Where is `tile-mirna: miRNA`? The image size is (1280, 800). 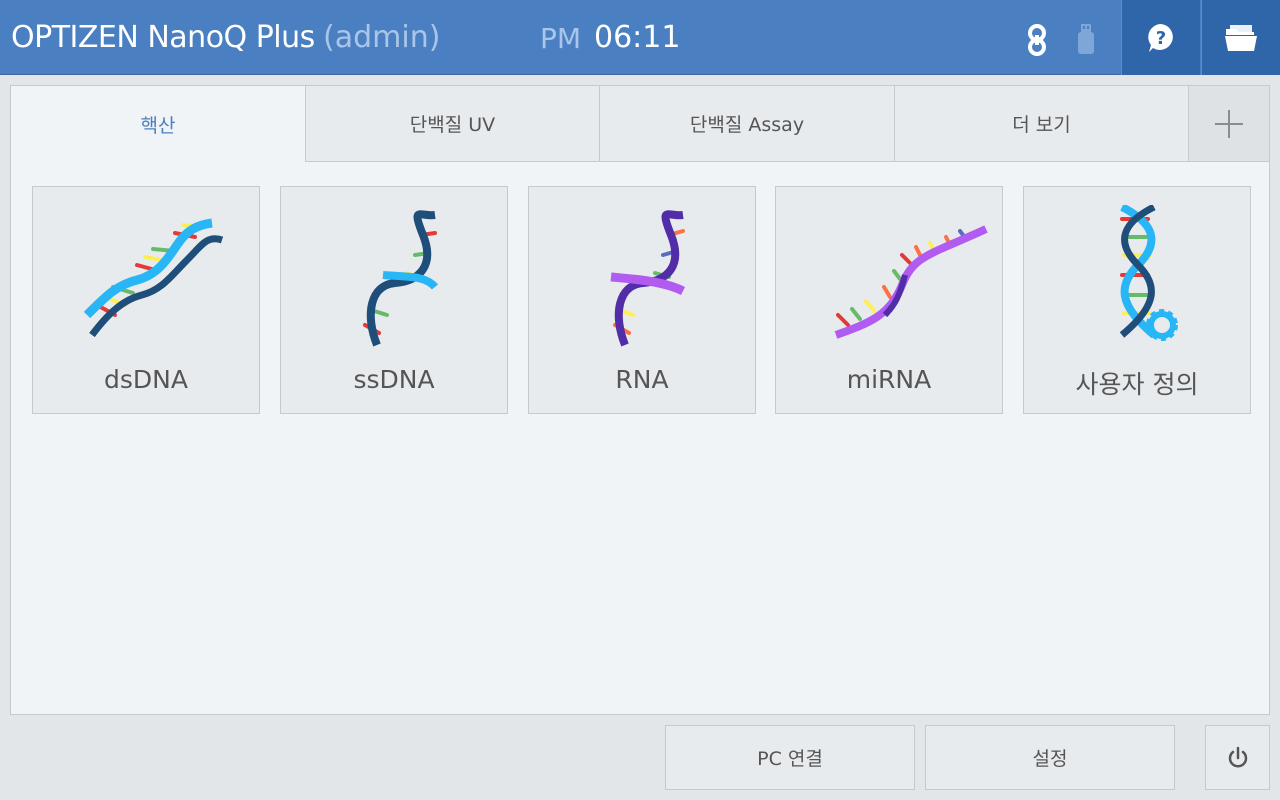 tile-mirna: miRNA is located at coordinates (889, 300).